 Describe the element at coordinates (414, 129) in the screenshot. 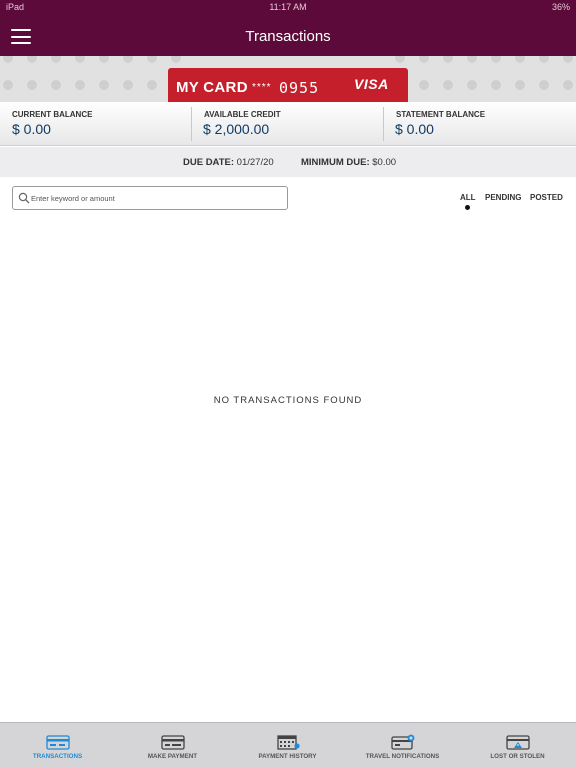

I see `statement-balance-value: $ 0.00` at that location.